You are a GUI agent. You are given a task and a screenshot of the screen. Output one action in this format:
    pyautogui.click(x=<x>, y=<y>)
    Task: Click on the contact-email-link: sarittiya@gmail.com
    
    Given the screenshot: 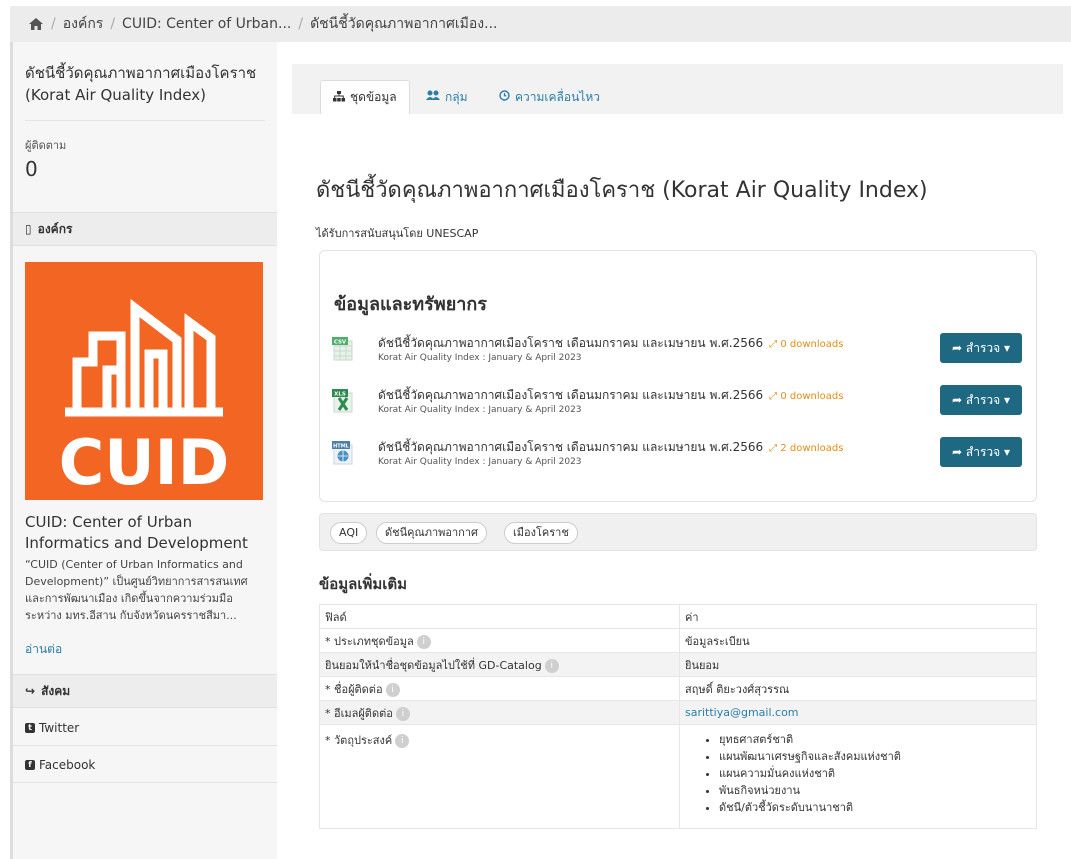 What is the action you would take?
    pyautogui.click(x=742, y=712)
    